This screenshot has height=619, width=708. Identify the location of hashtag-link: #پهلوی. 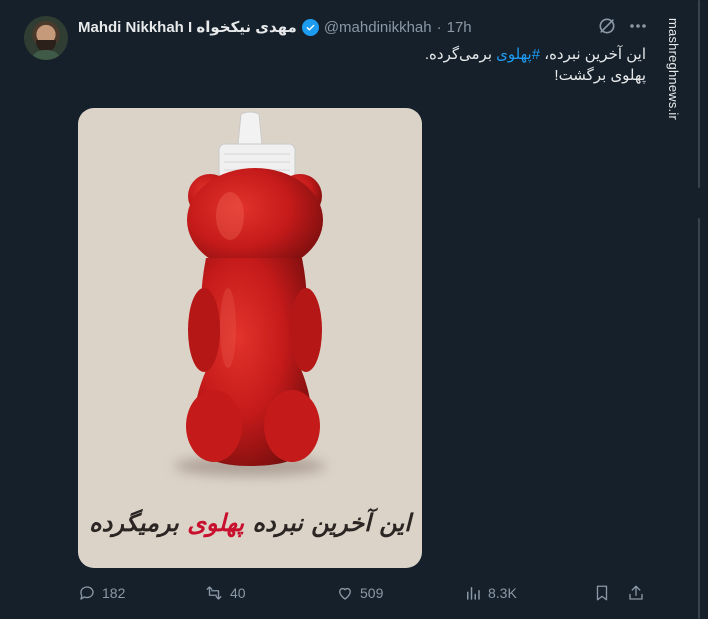
(518, 54).